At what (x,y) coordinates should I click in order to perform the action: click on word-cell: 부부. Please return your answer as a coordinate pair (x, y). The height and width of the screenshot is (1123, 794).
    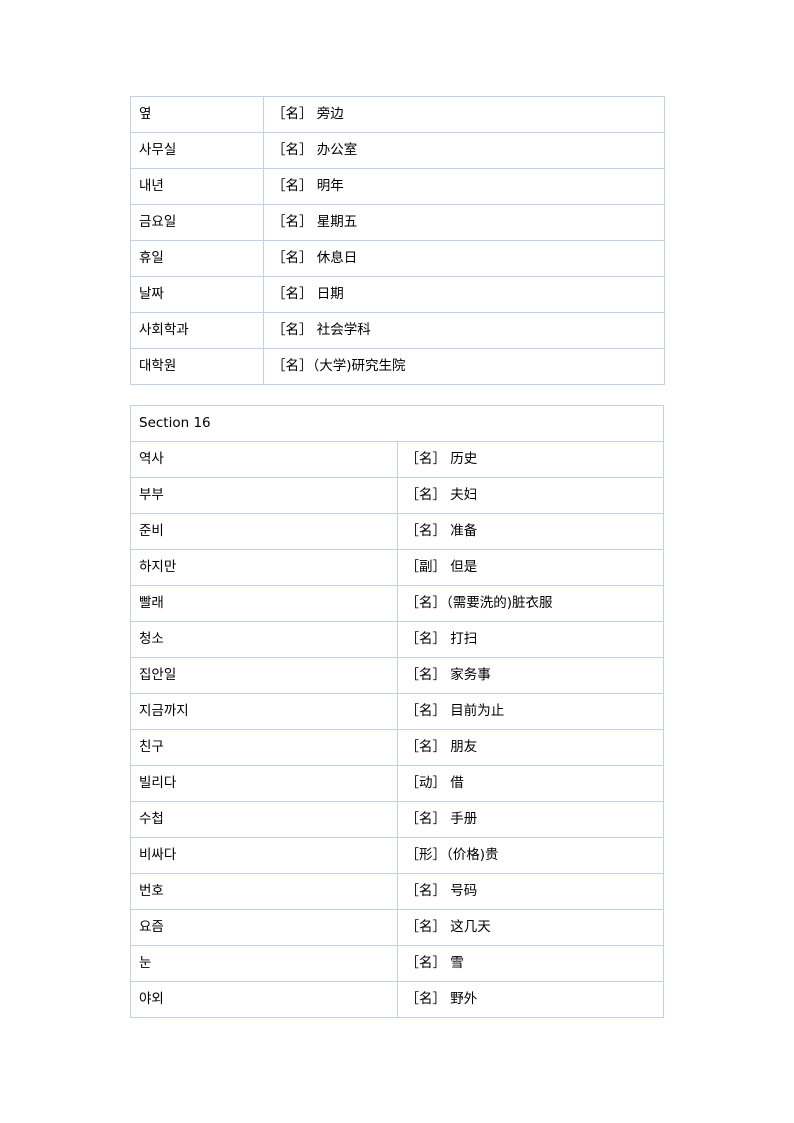
    Looking at the image, I should click on (264, 495).